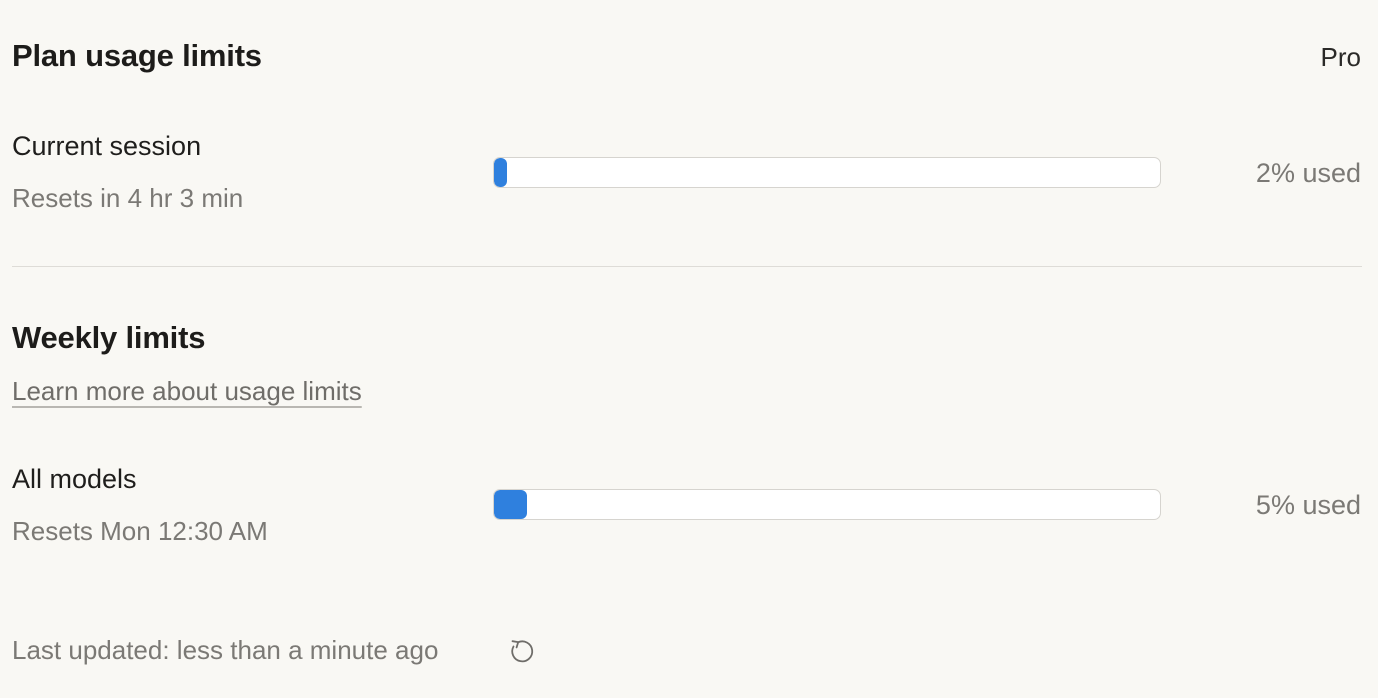 This screenshot has width=1378, height=698. I want to click on weekly-limits-title: Weekly limits, so click(109, 337).